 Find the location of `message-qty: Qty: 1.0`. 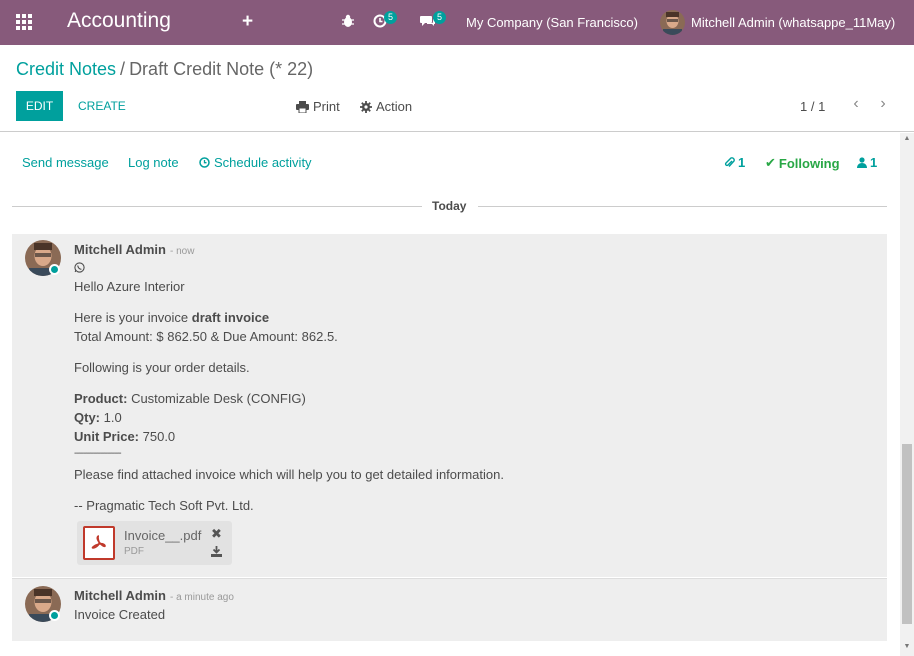

message-qty: Qty: 1.0 is located at coordinates (98, 417).